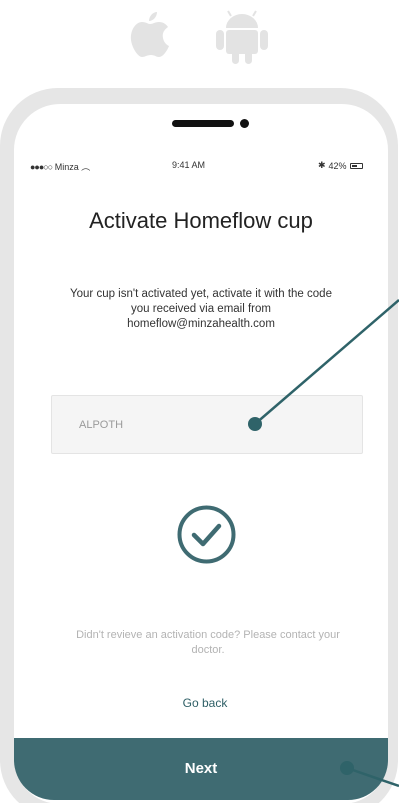  What do you see at coordinates (322, 165) in the screenshot?
I see `bluetooth-icon: ✱` at bounding box center [322, 165].